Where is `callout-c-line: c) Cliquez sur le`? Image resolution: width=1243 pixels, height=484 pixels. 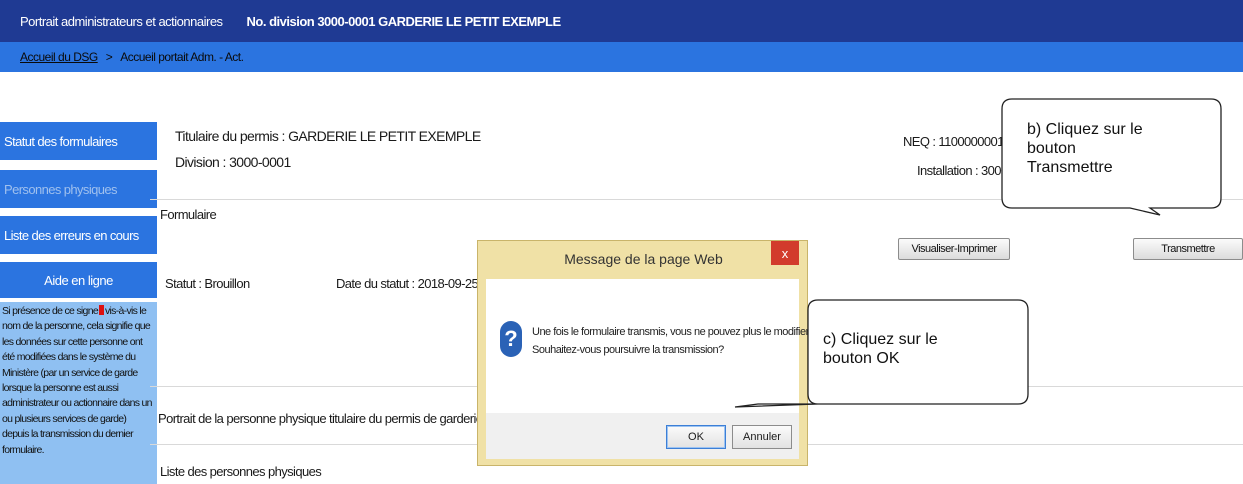
callout-c-line: c) Cliquez sur le is located at coordinates (880, 339).